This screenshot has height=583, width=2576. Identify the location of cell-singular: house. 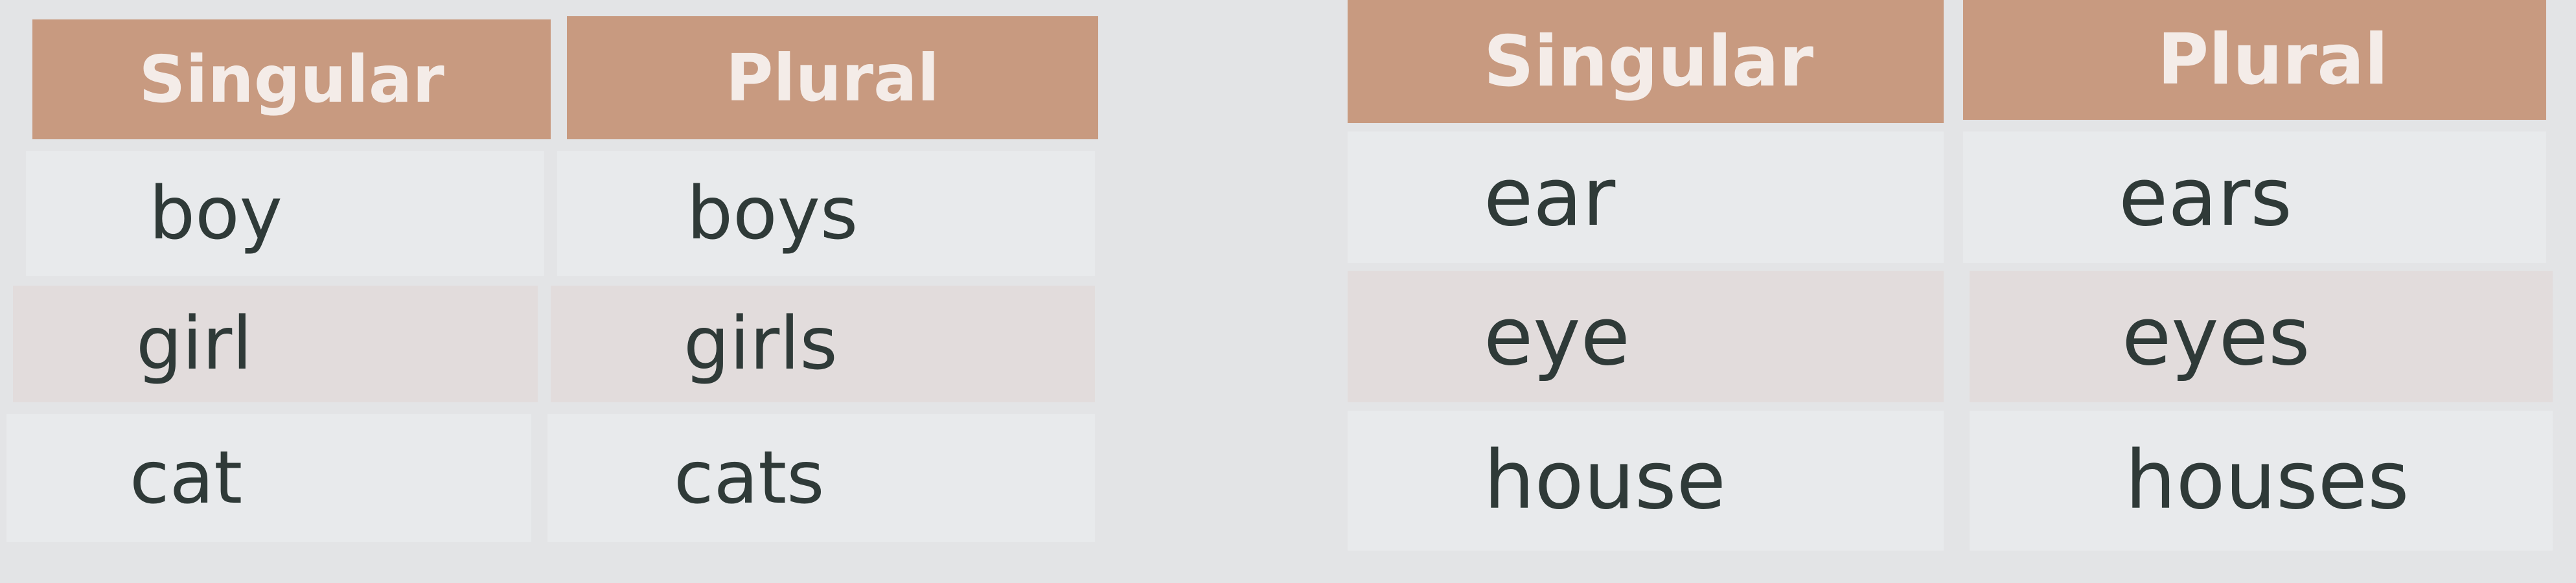
(1646, 481).